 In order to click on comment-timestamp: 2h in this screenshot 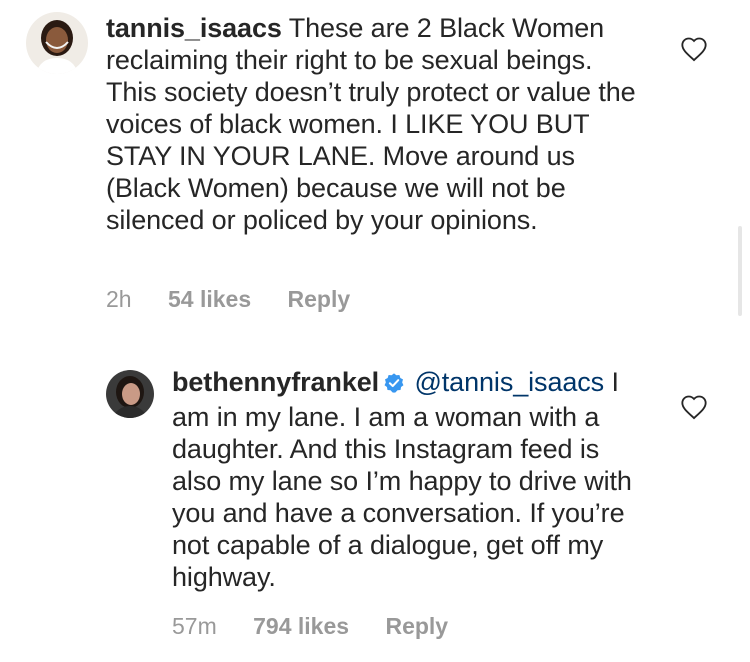, I will do `click(119, 299)`.